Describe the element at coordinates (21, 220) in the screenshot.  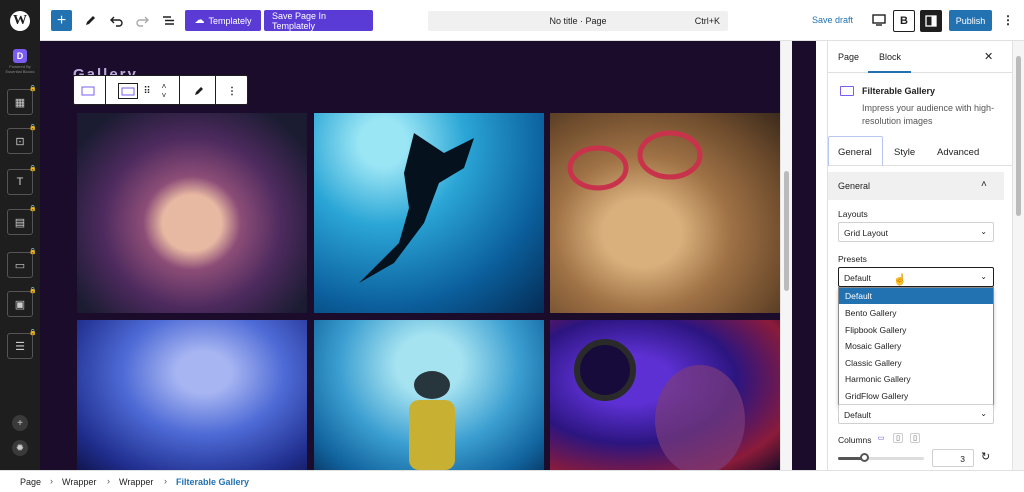
I see `toolbar-icon: 🔒 ▤` at that location.